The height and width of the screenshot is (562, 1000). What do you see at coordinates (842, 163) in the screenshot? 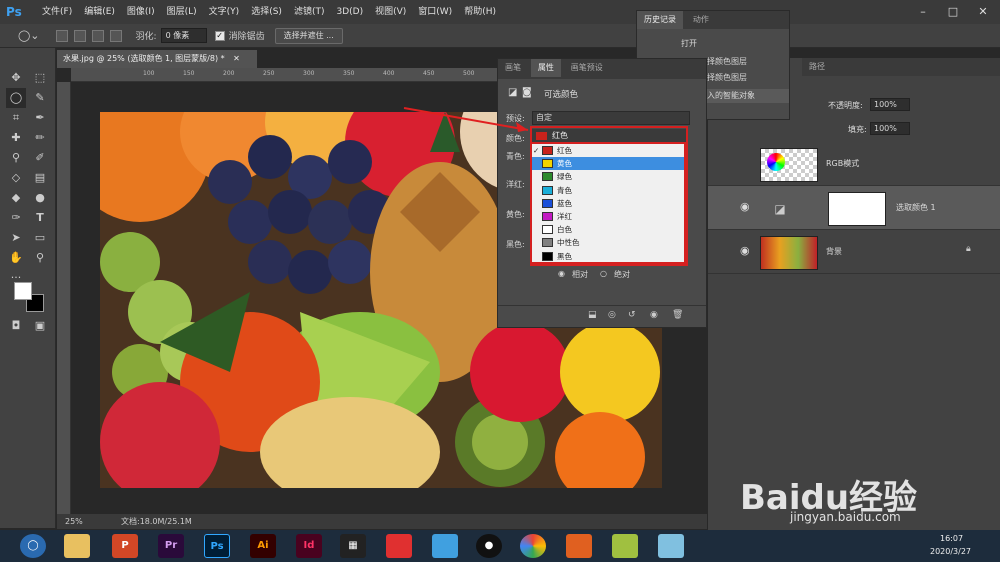
I see `layer-name: RGB模式` at bounding box center [842, 163].